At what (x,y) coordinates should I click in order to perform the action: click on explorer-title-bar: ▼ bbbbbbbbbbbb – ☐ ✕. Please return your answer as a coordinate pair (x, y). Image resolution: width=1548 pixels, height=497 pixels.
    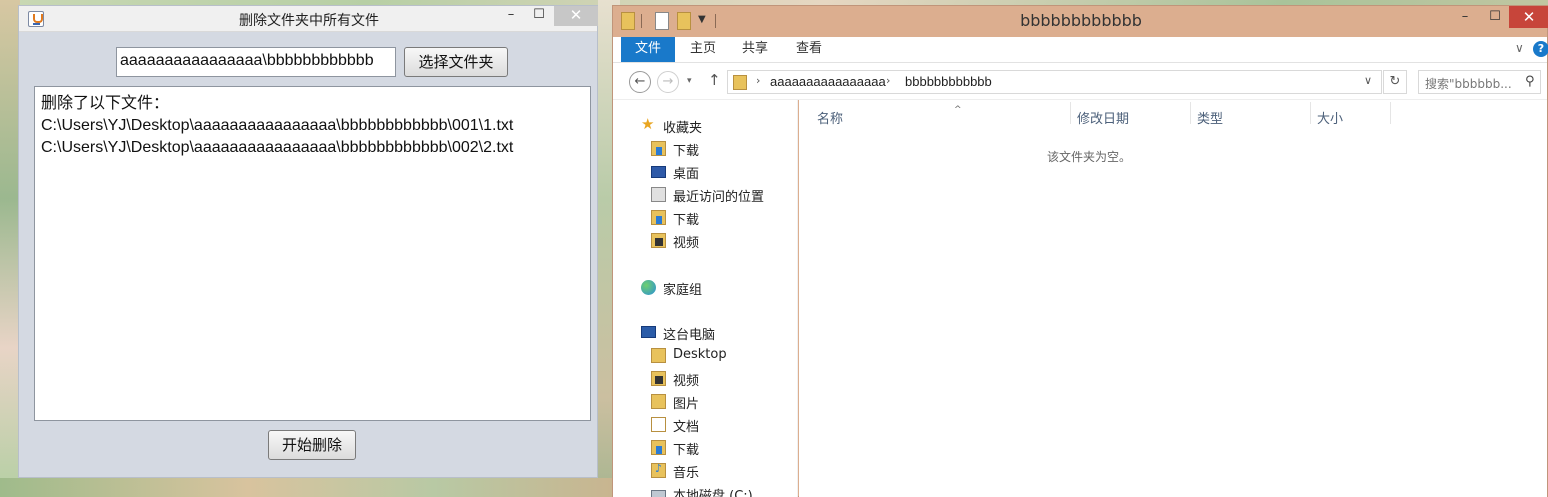
    Looking at the image, I should click on (1080, 21).